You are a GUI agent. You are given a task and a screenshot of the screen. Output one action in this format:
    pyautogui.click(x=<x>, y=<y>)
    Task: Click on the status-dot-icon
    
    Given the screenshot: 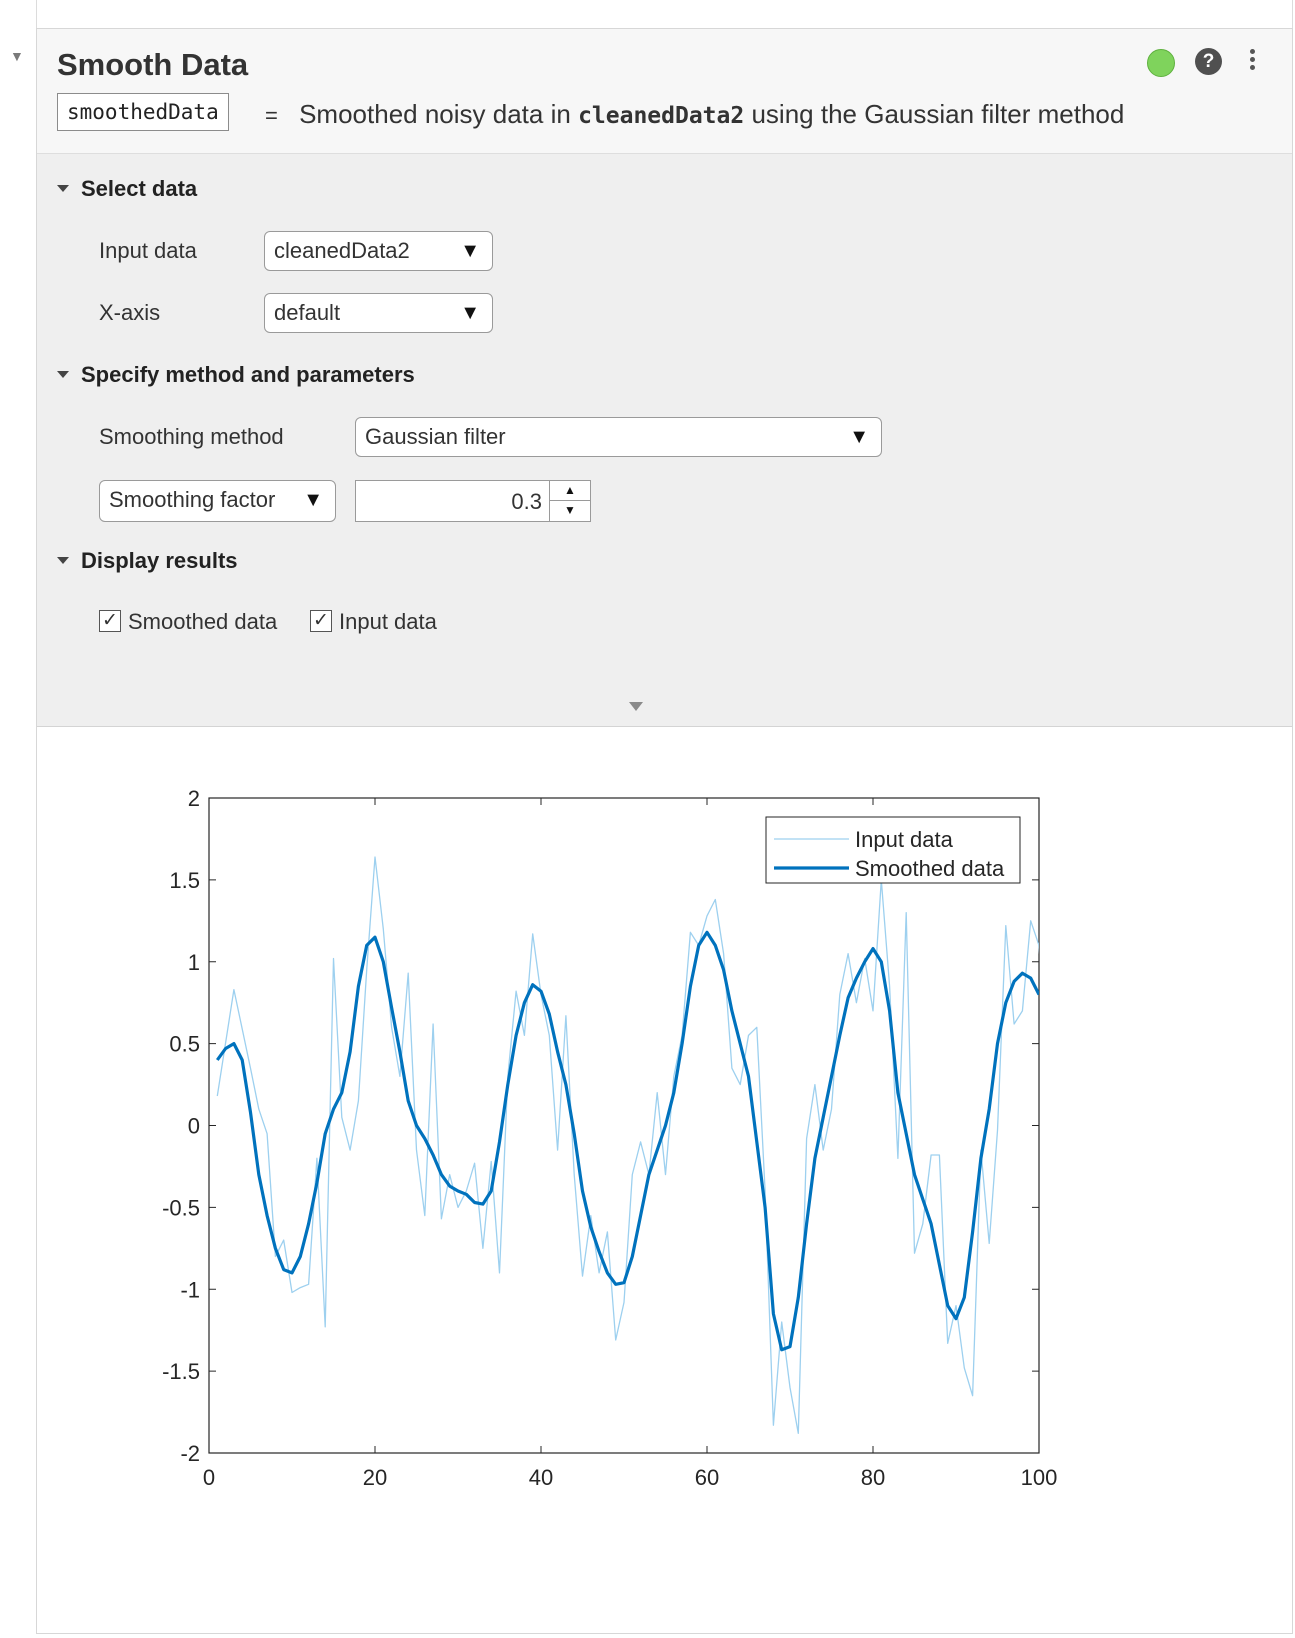 What is the action you would take?
    pyautogui.click(x=1161, y=63)
    